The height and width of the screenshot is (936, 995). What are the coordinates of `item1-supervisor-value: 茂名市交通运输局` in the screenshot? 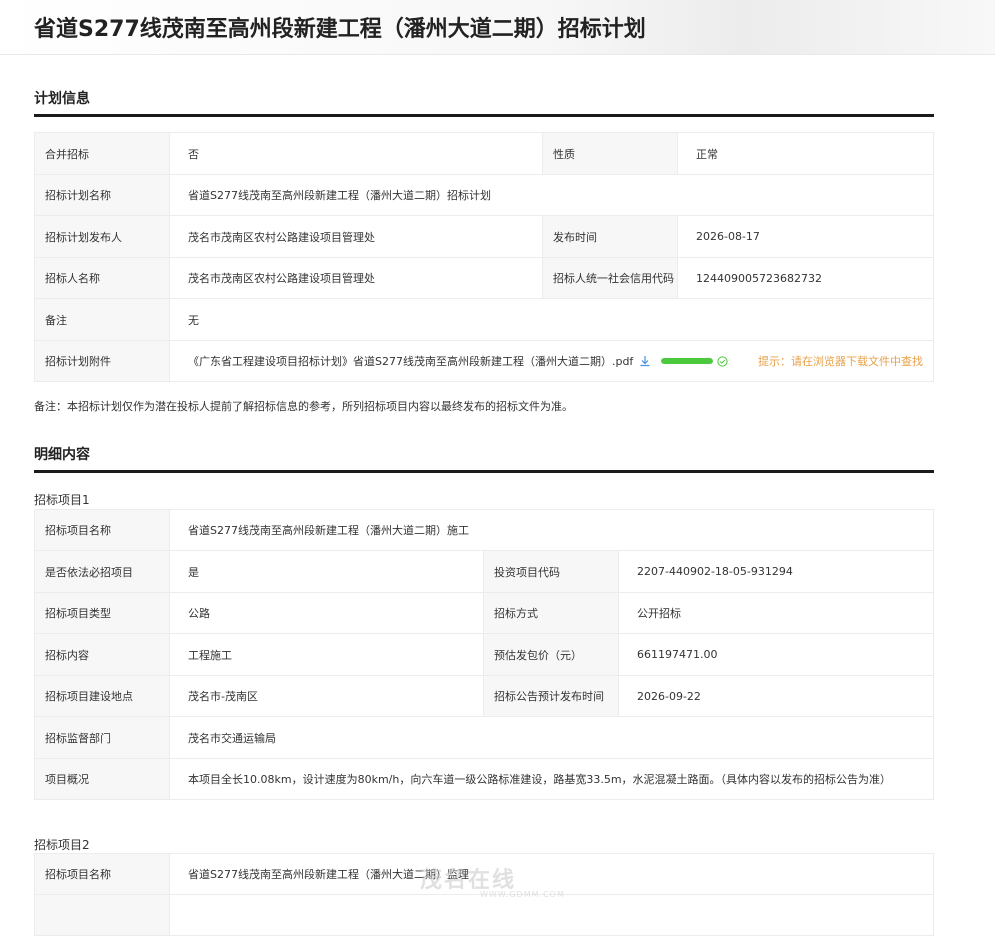 It's located at (551, 737).